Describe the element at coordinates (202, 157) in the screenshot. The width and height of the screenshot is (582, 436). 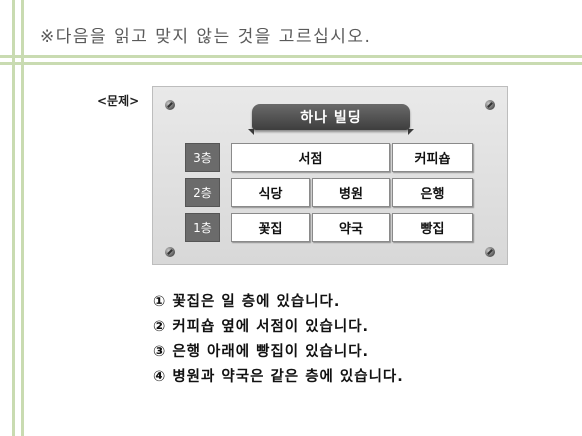
I see `floor-label-3: 3층` at that location.